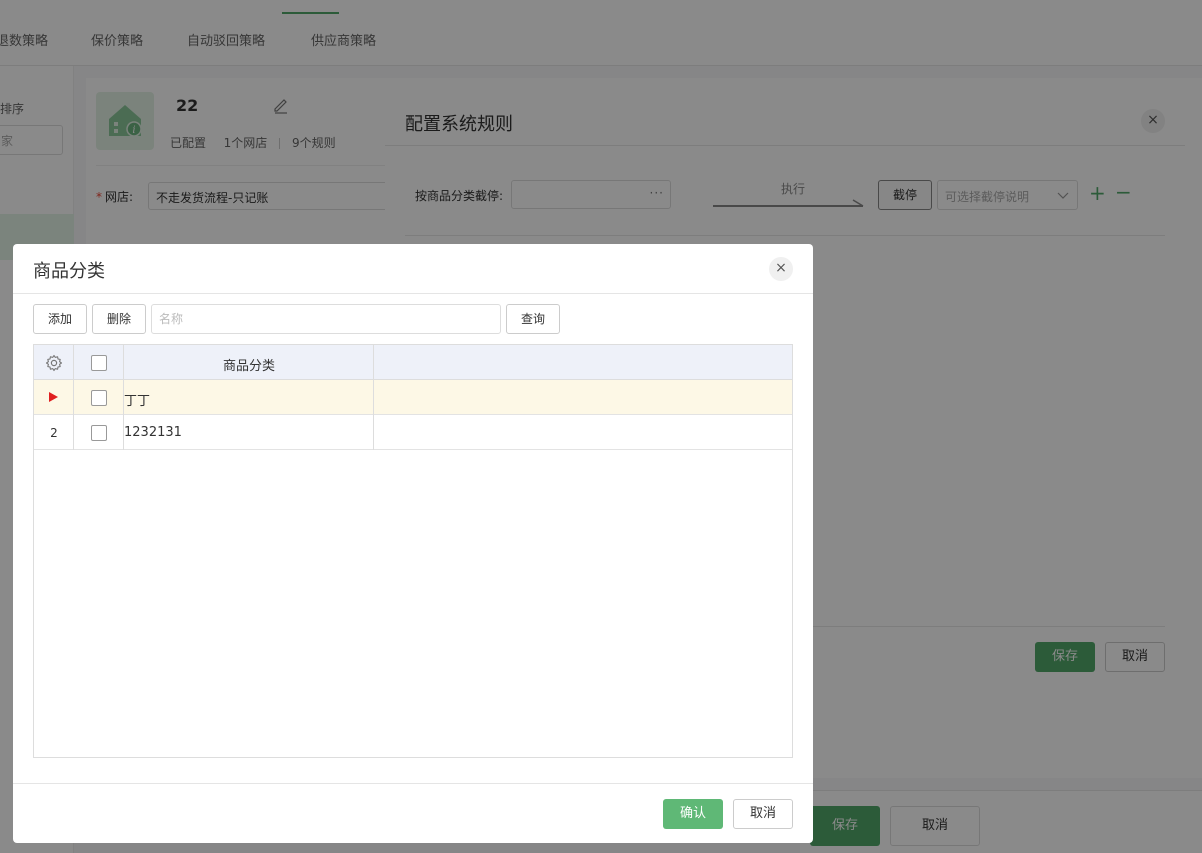  I want to click on category-dialog-title: 商品分类, so click(69, 271).